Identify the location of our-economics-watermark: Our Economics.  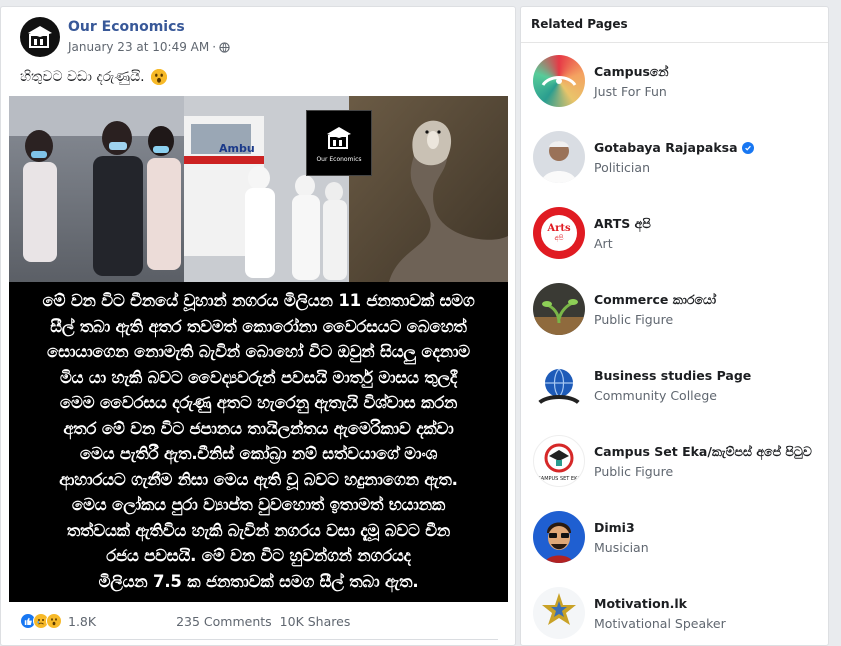
(339, 143).